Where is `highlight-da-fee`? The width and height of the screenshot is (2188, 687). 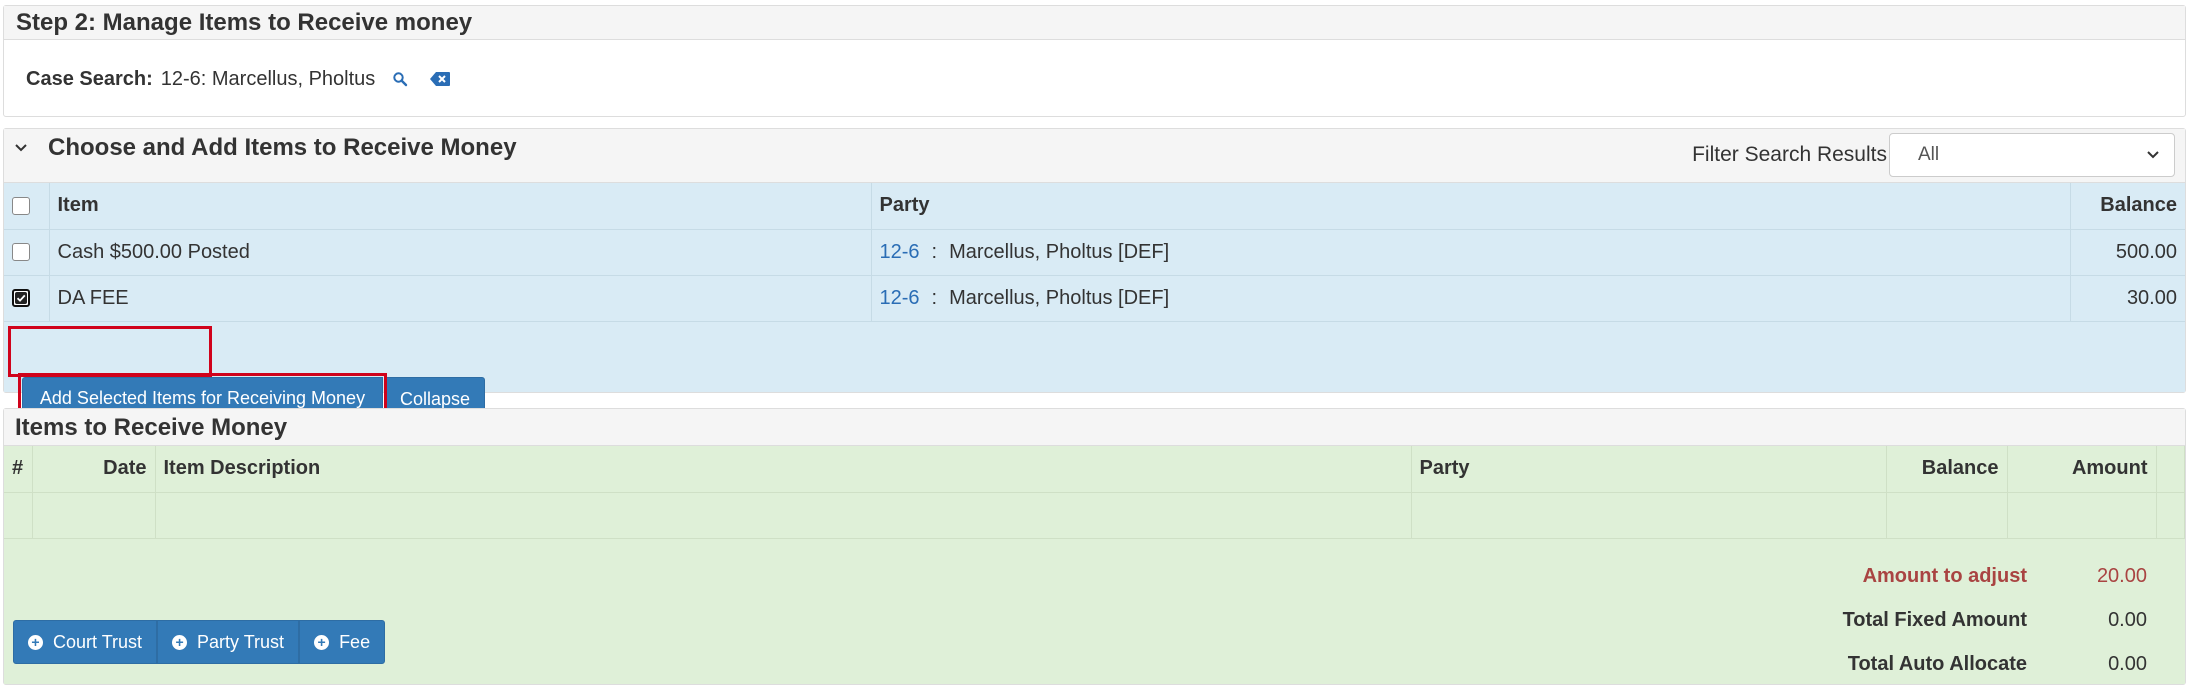 highlight-da-fee is located at coordinates (110, 351).